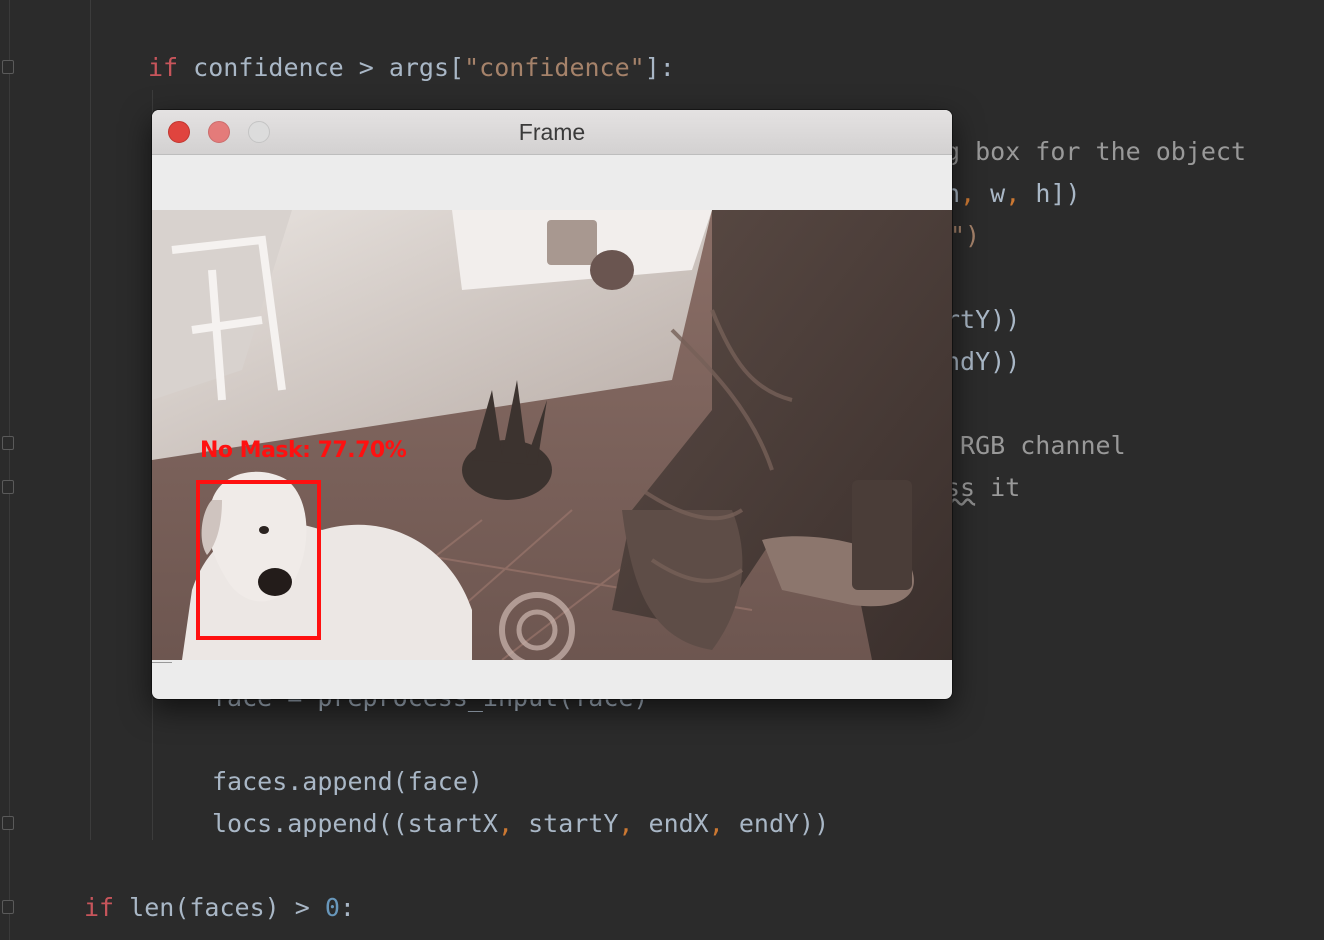 This screenshot has width=1324, height=940. I want to click on code-token: rtY)), so click(983, 319).